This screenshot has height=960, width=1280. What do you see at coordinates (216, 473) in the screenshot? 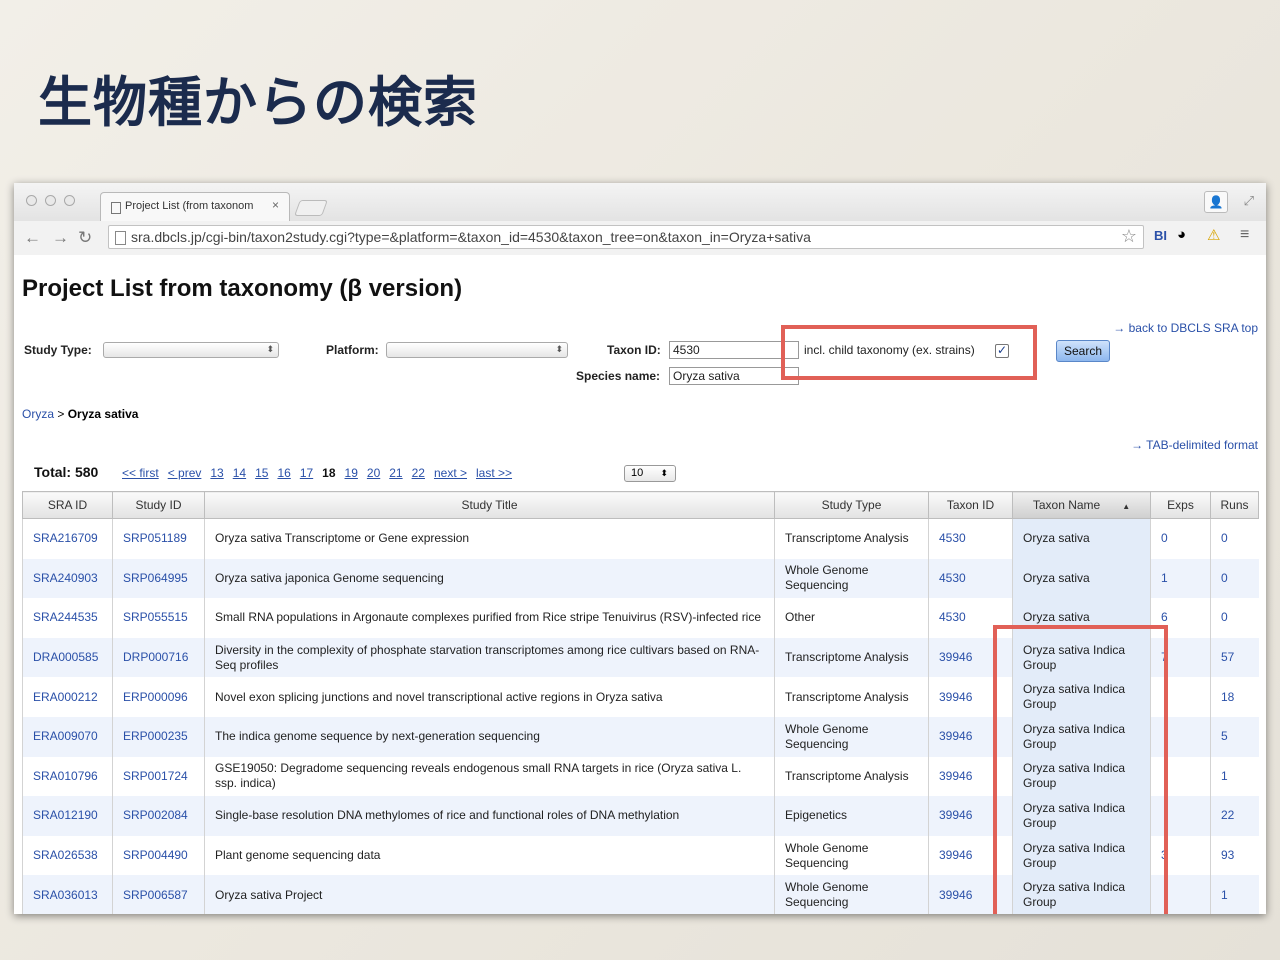
I see `page-link: 13` at bounding box center [216, 473].